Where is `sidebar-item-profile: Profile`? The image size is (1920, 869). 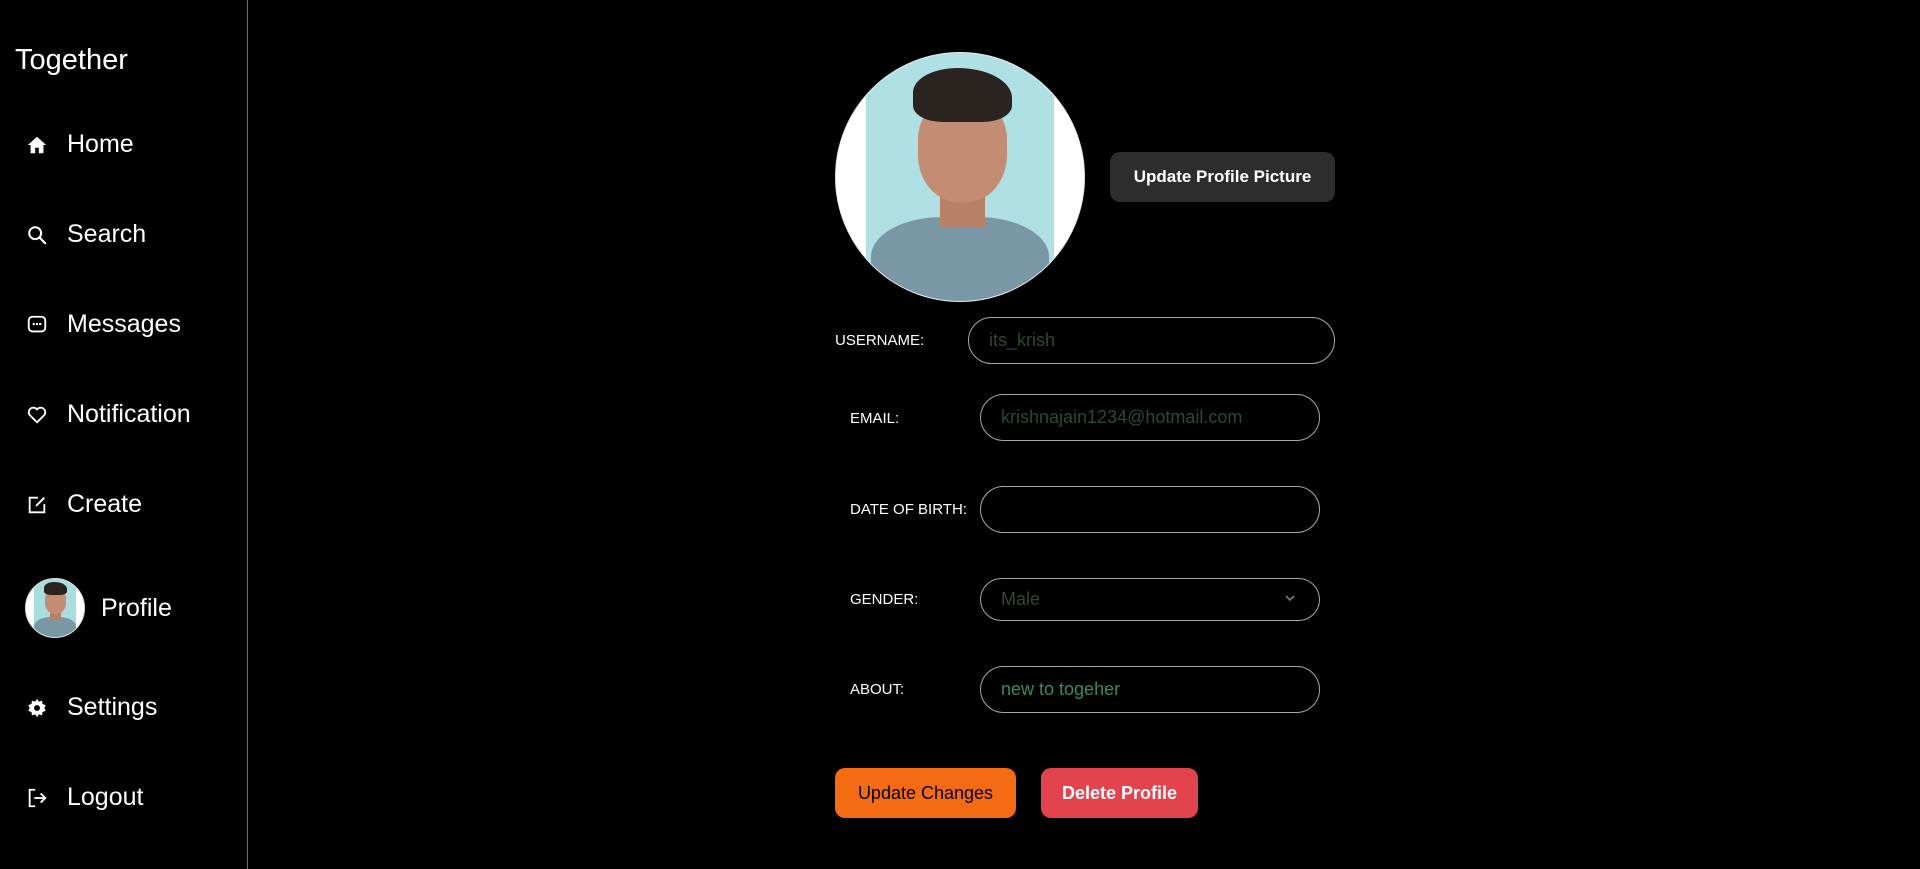 sidebar-item-profile: Profile is located at coordinates (98, 608).